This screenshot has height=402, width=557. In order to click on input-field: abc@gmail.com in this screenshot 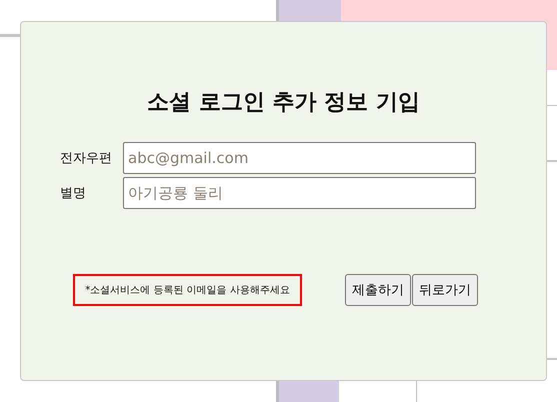, I will do `click(299, 158)`.